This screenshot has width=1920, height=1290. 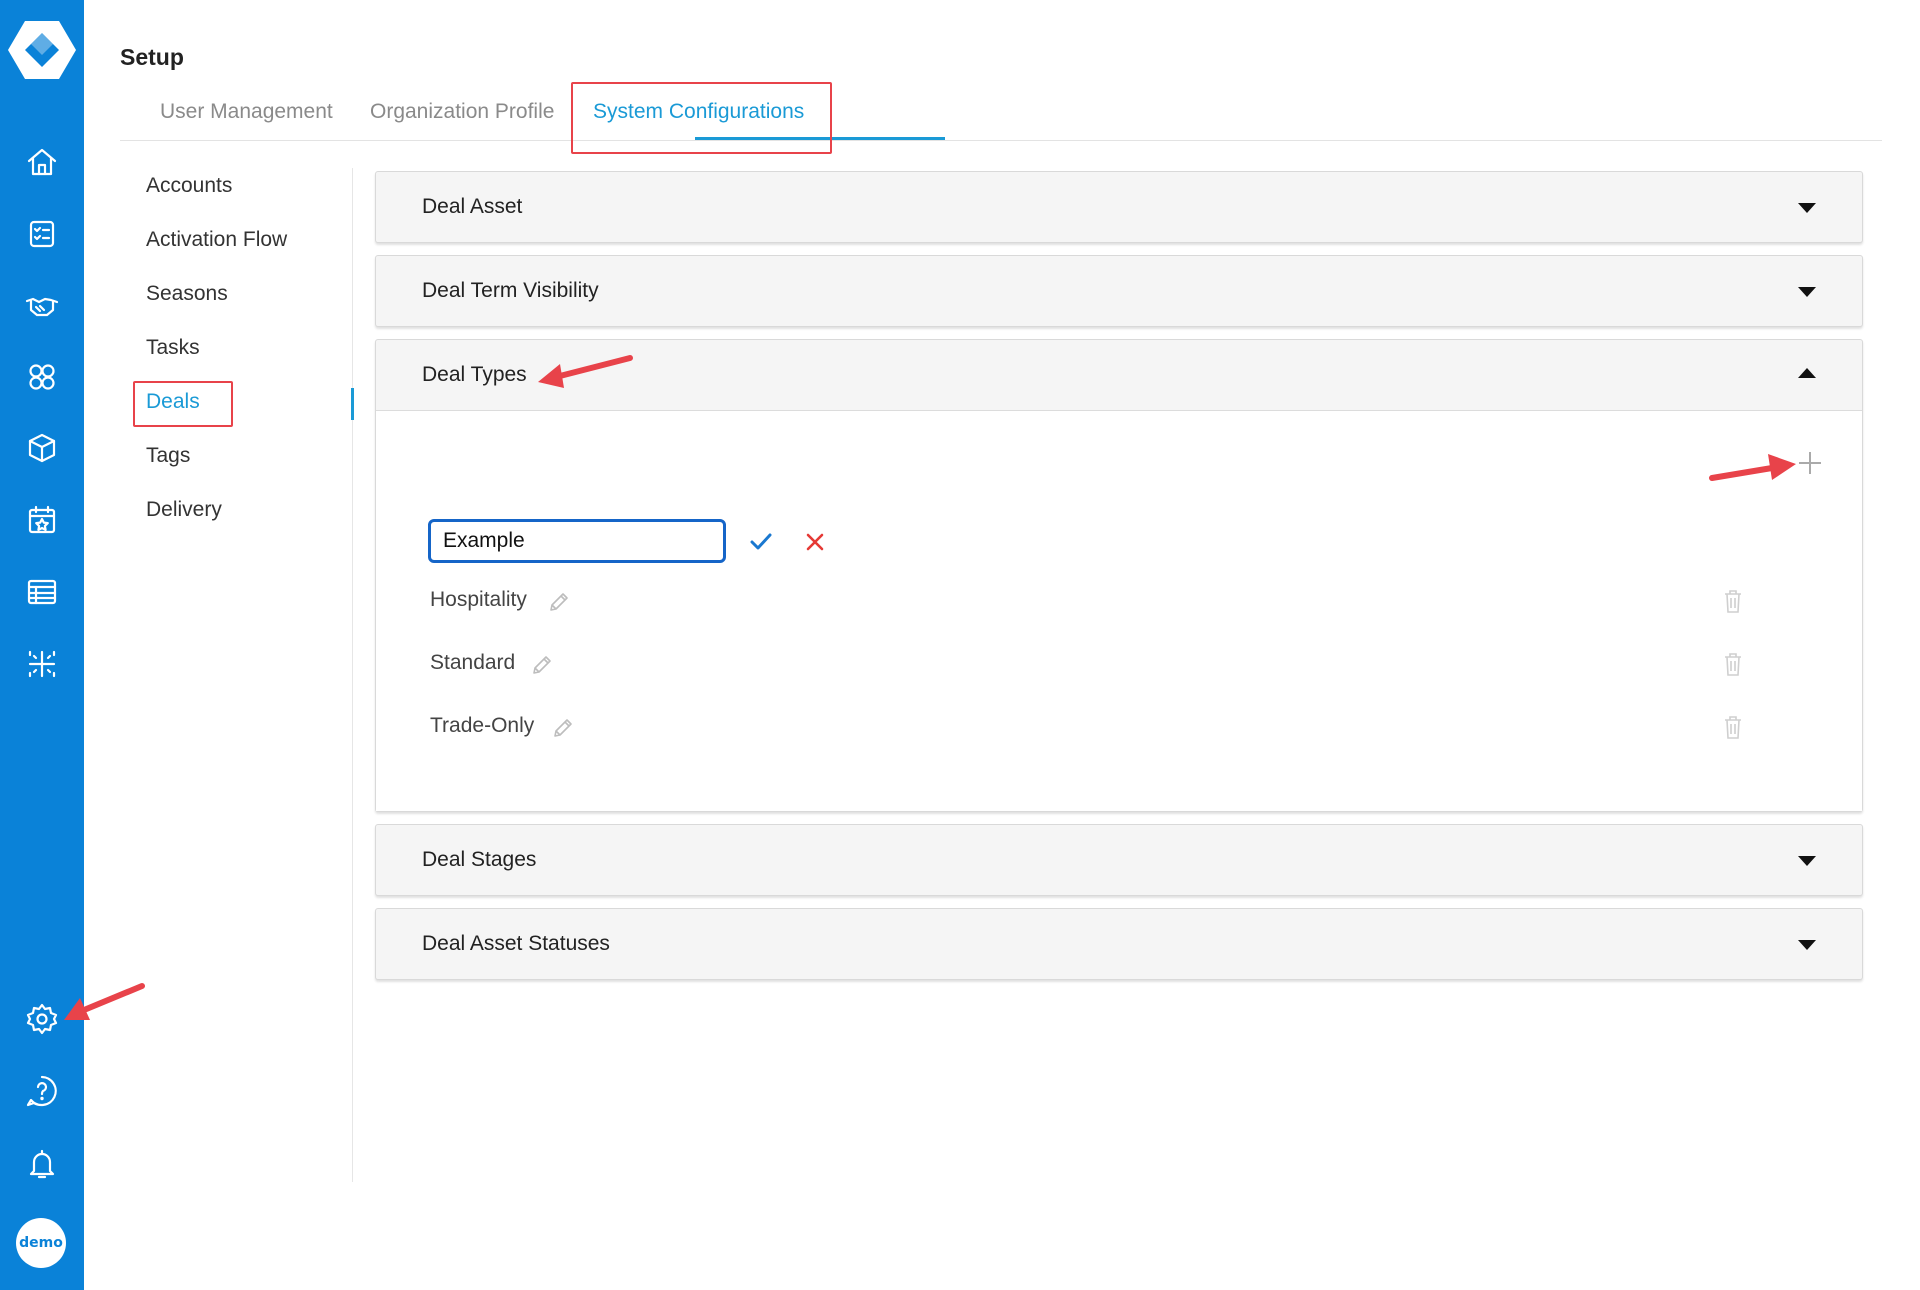 What do you see at coordinates (482, 725) in the screenshot?
I see `deal-type-label: Trade-Only` at bounding box center [482, 725].